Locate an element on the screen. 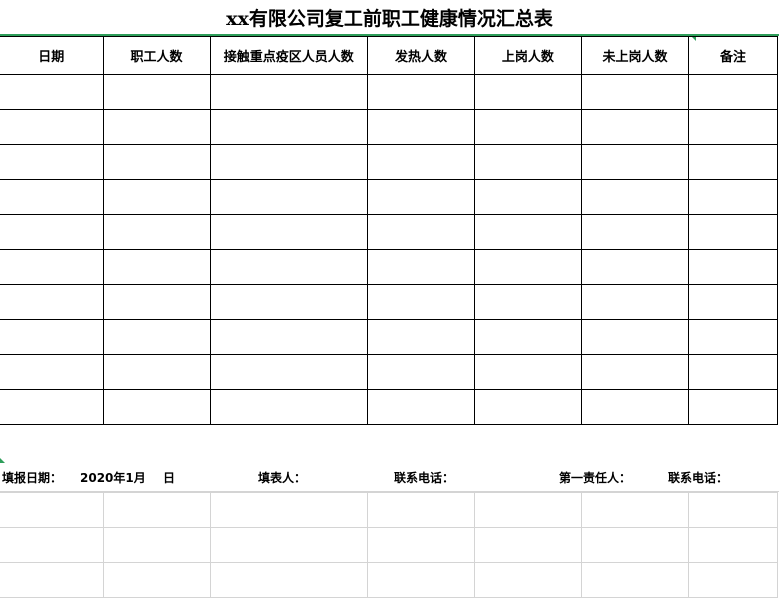 This screenshot has width=779, height=598. header-contact-count: 接触重点疫区人员人数 is located at coordinates (288, 55).